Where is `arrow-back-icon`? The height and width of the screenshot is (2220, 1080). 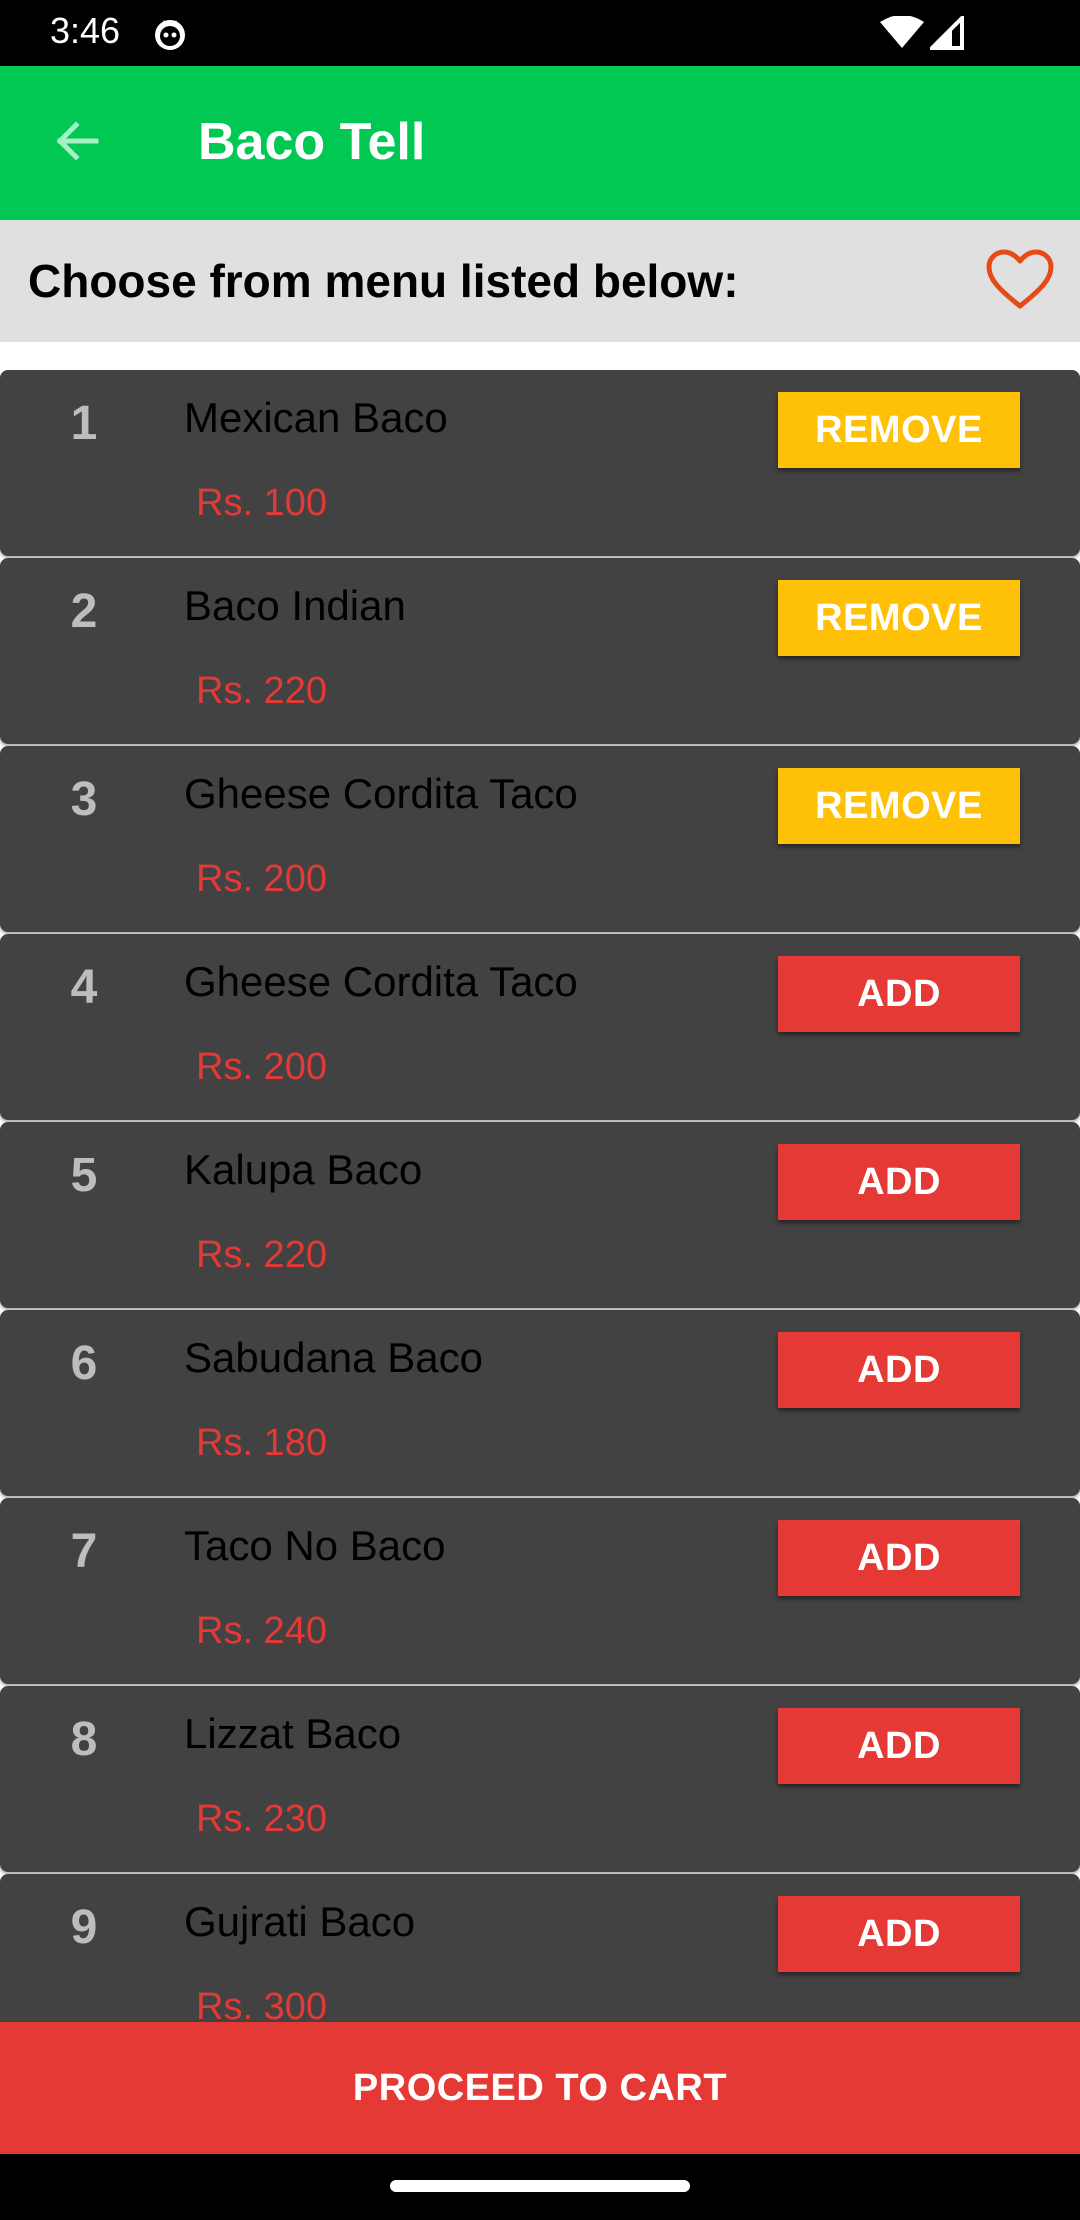
arrow-back-icon is located at coordinates (77, 143).